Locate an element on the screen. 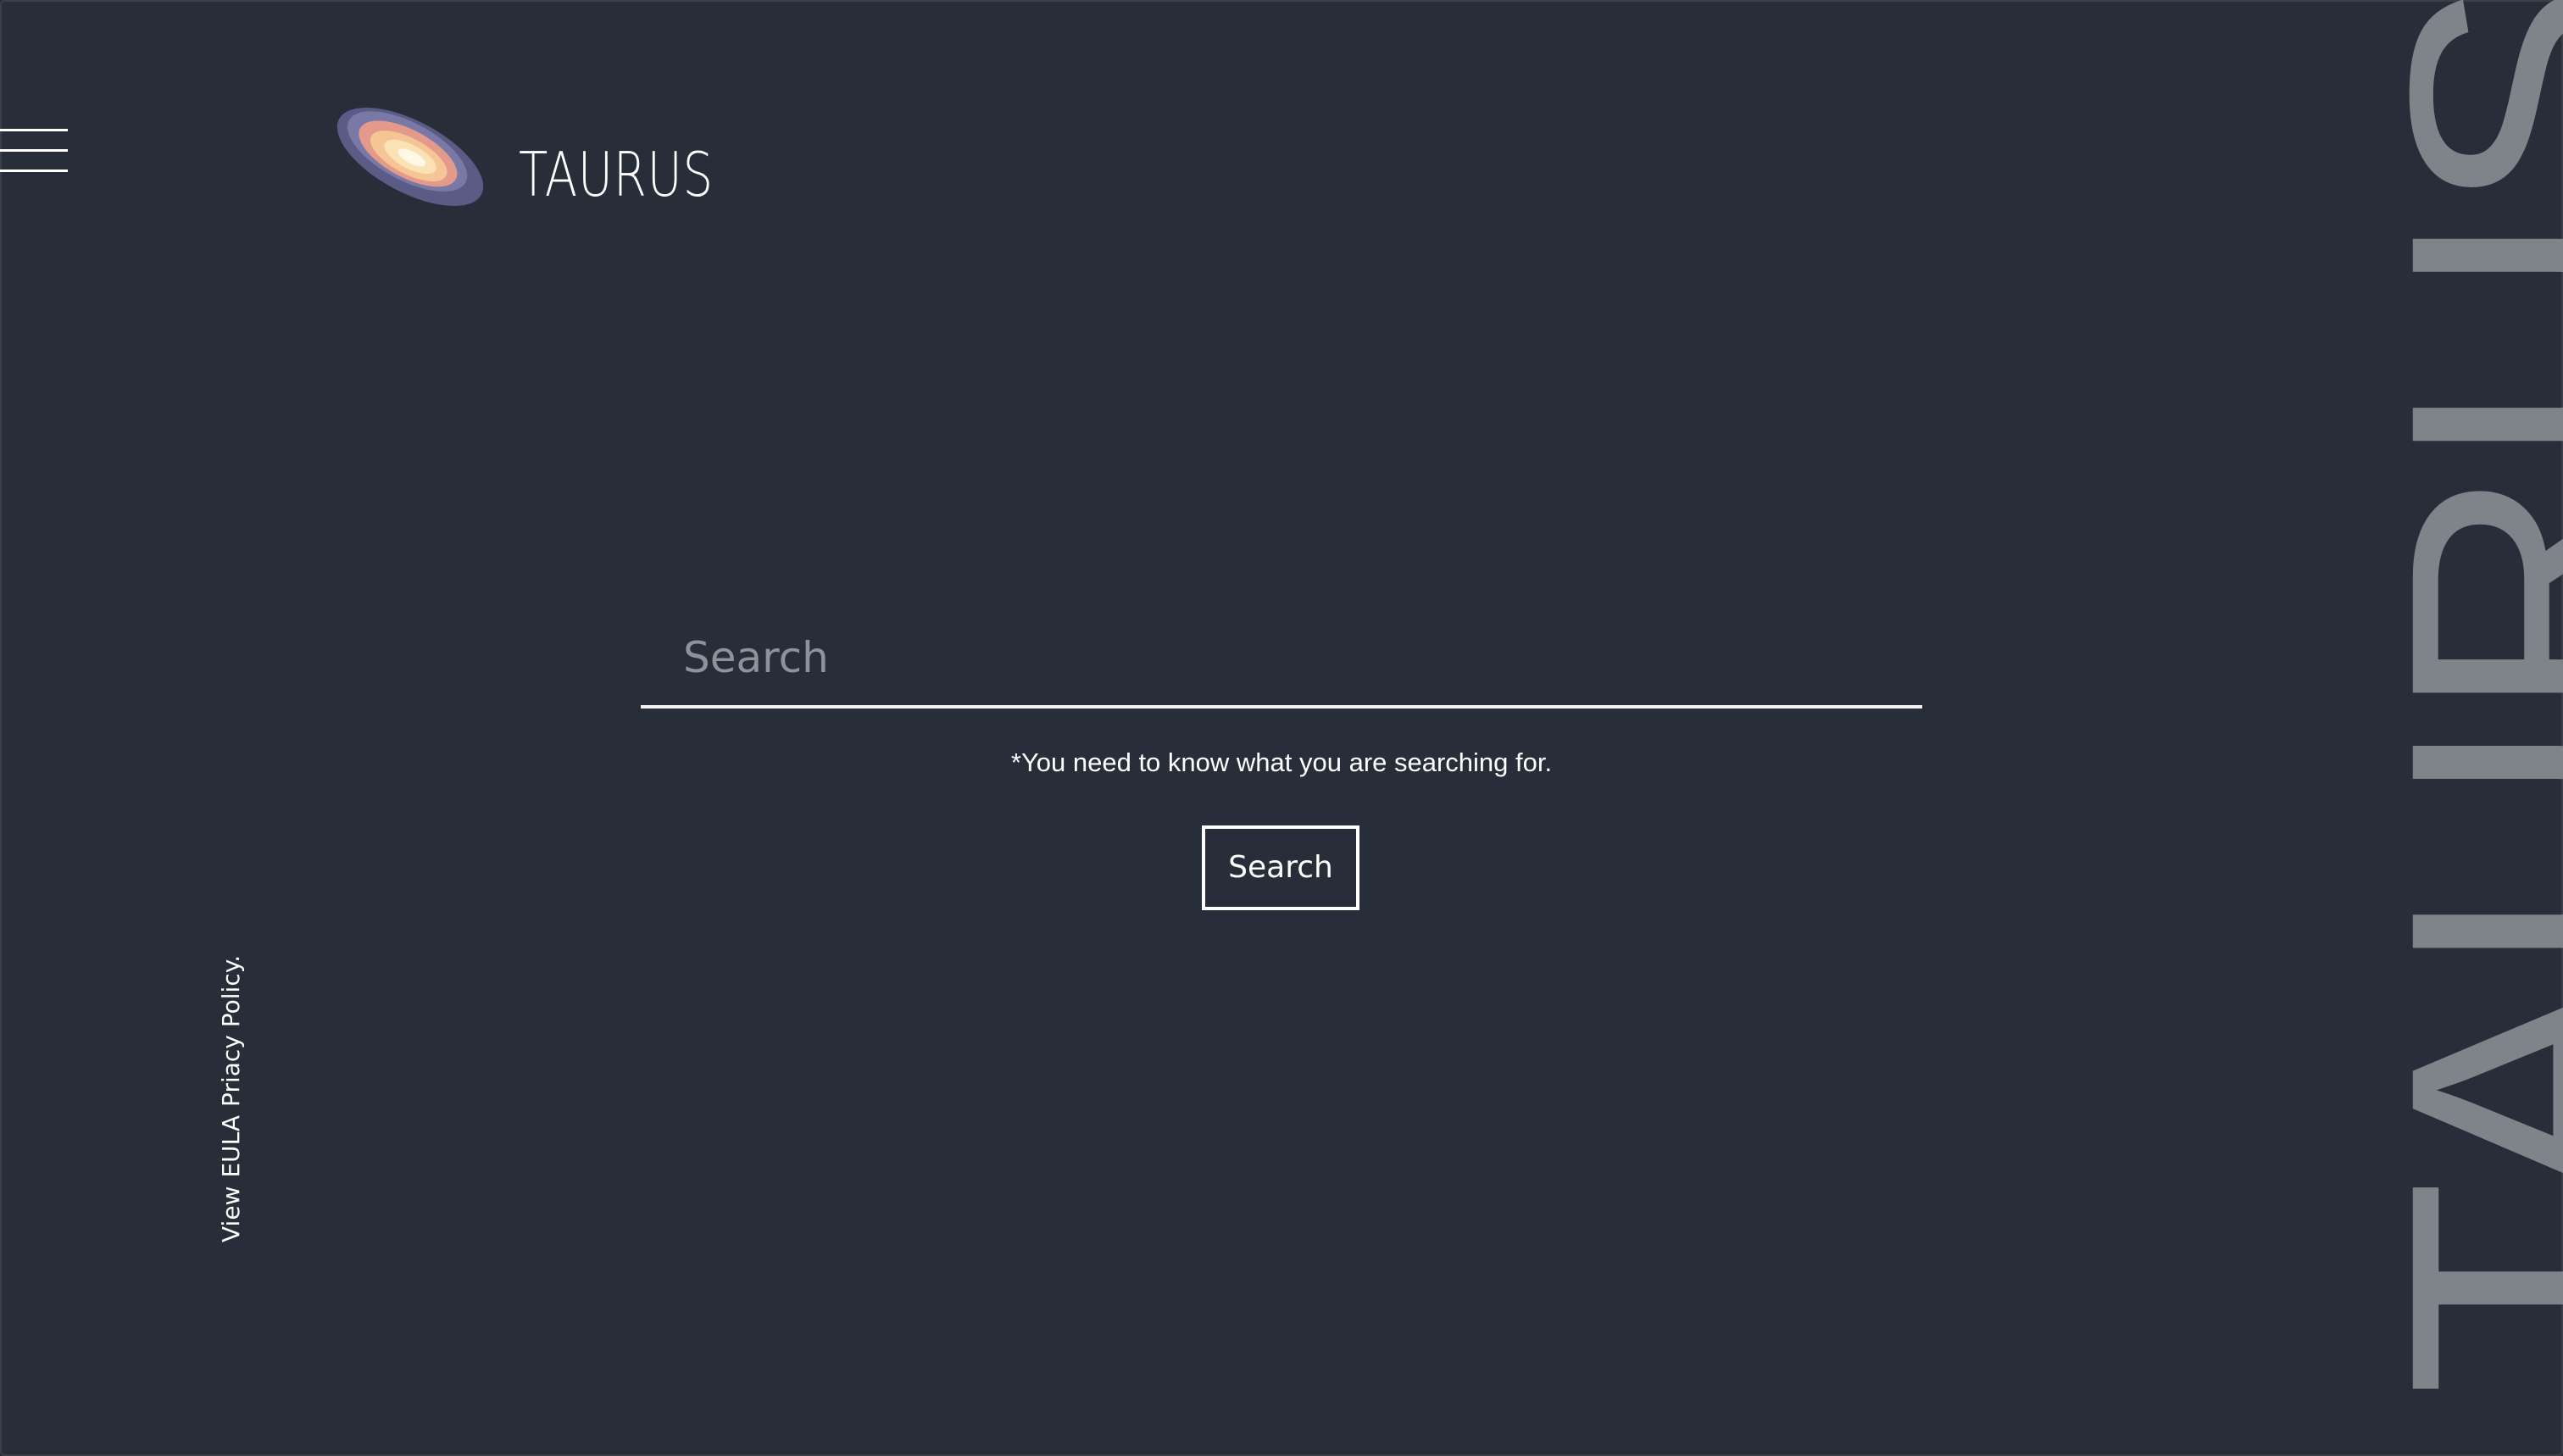  brand-watermark: TAURUS is located at coordinates (2451, 699).